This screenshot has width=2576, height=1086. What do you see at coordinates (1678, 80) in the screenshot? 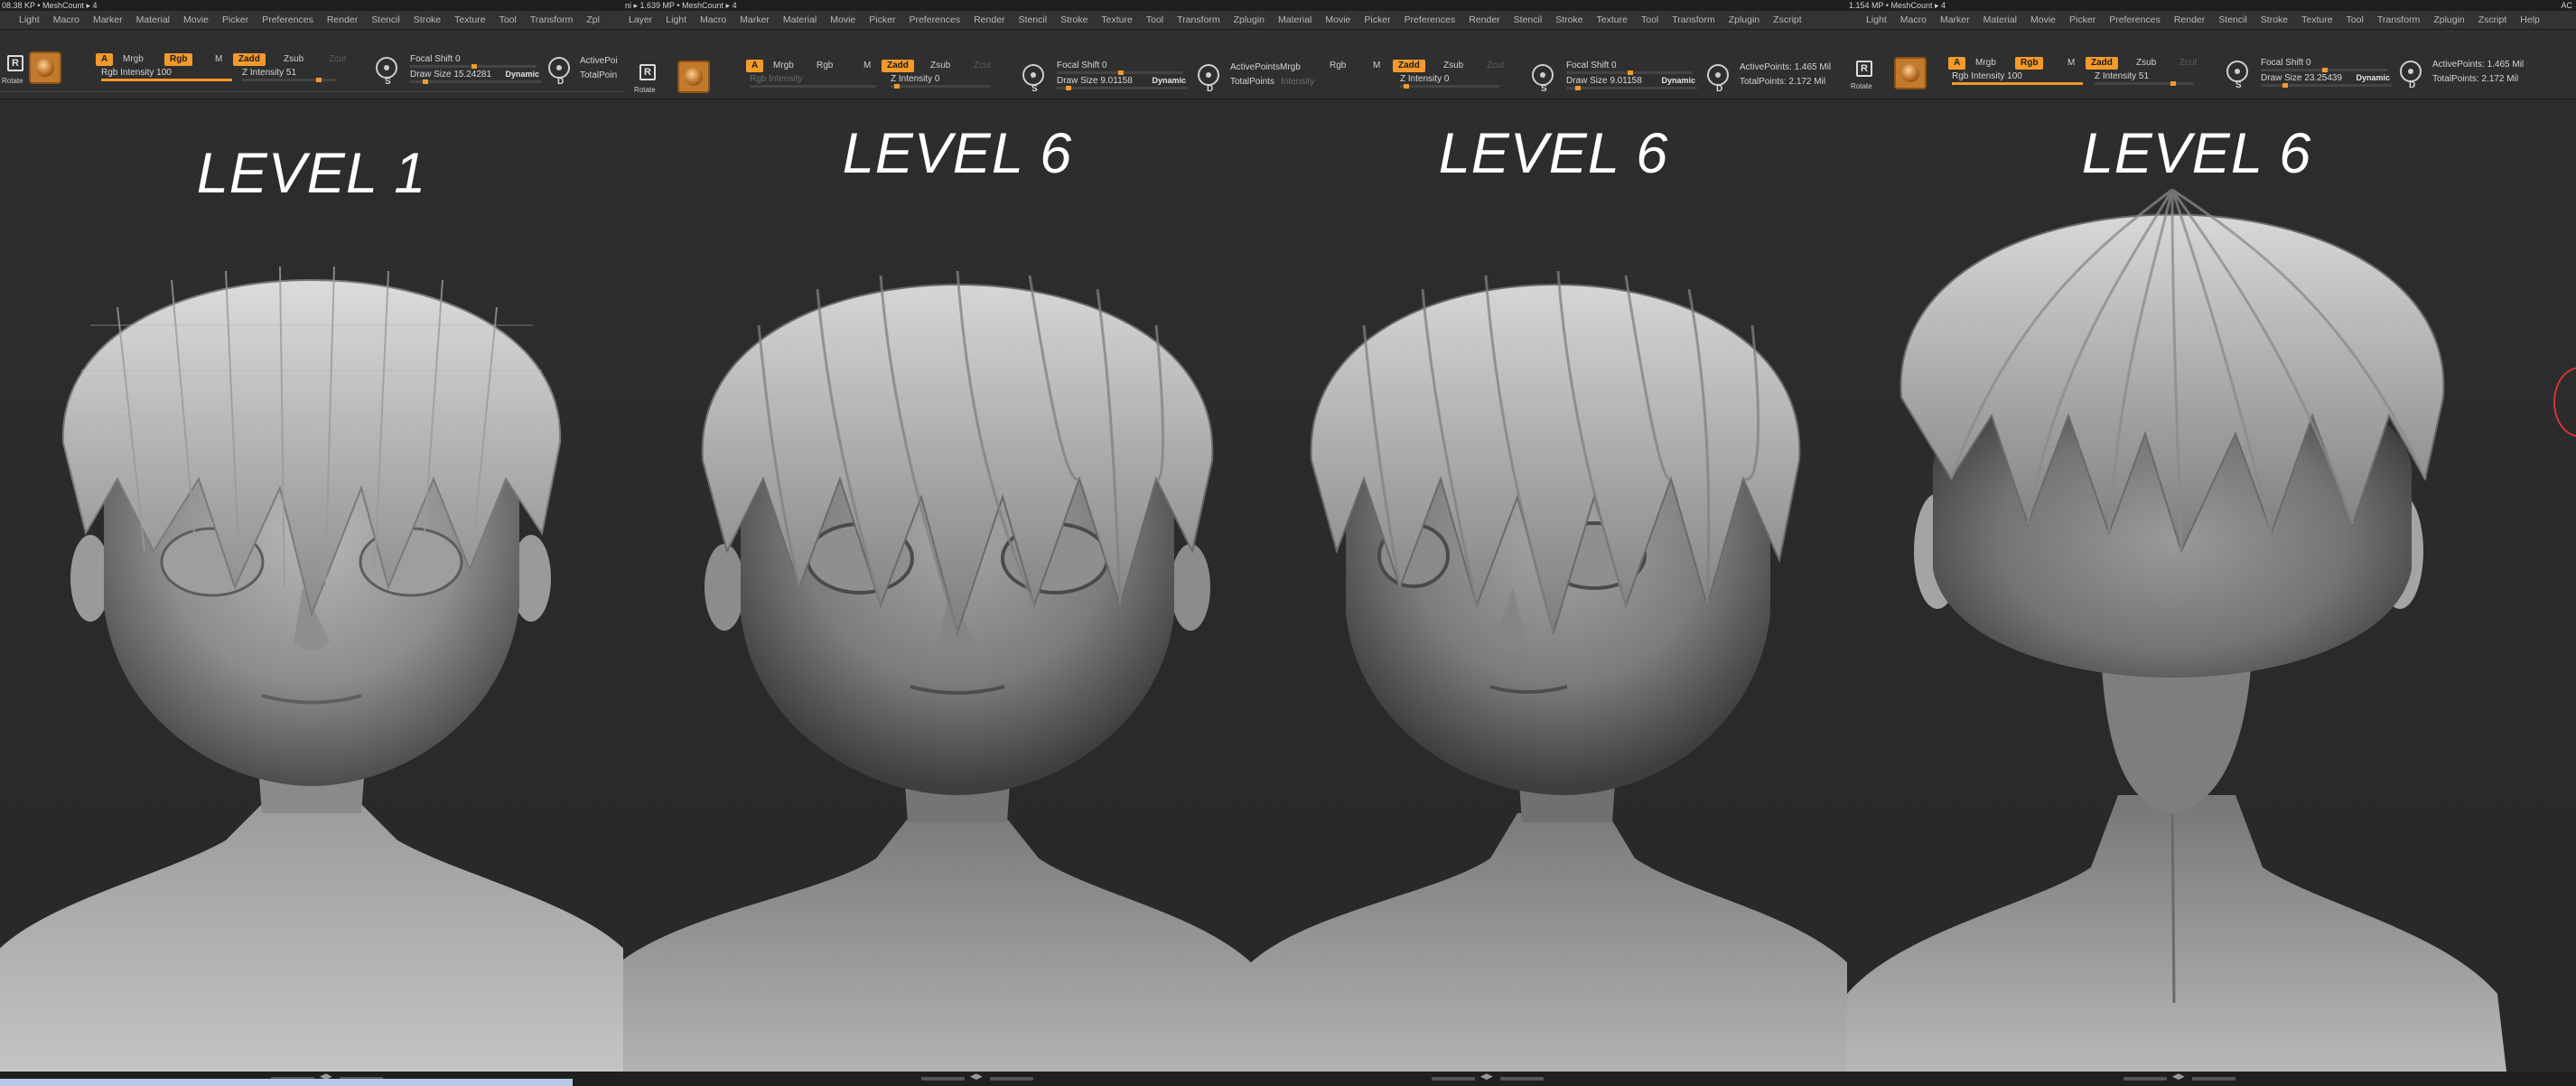
I see `dynamic-toggle-2: Dynamic` at bounding box center [1678, 80].